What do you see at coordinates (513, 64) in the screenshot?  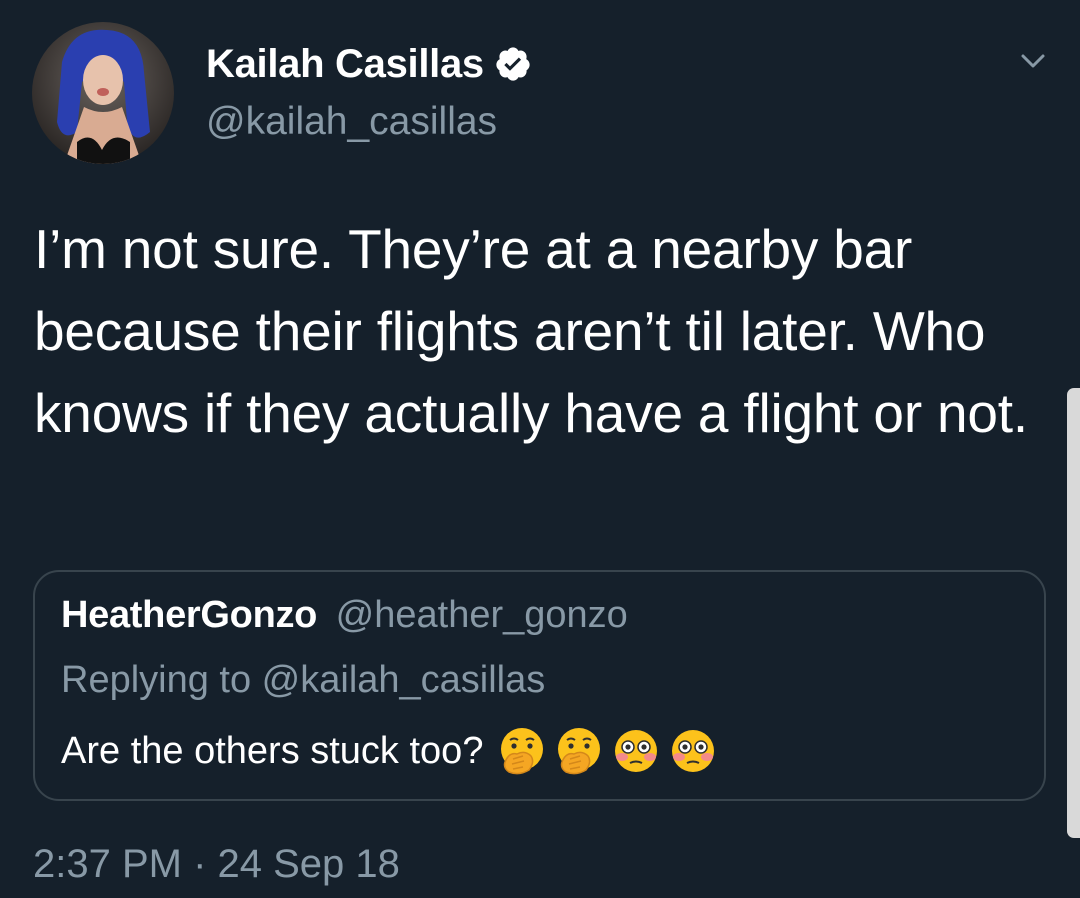 I see `verified-badge-icon` at bounding box center [513, 64].